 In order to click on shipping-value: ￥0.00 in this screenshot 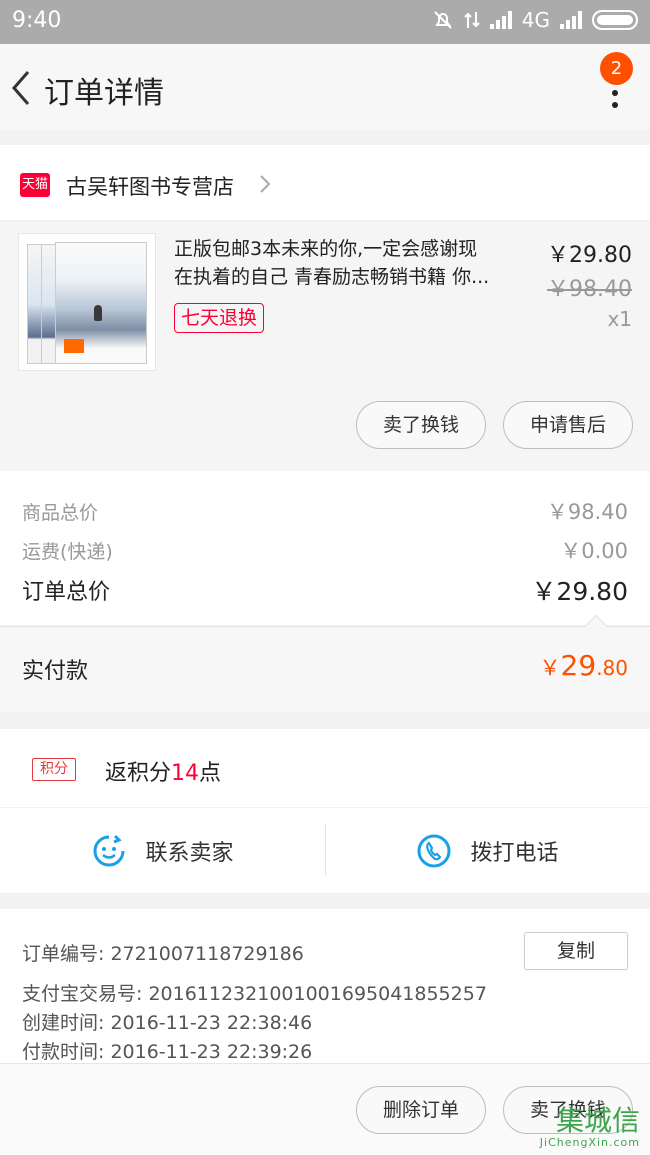, I will do `click(594, 551)`.